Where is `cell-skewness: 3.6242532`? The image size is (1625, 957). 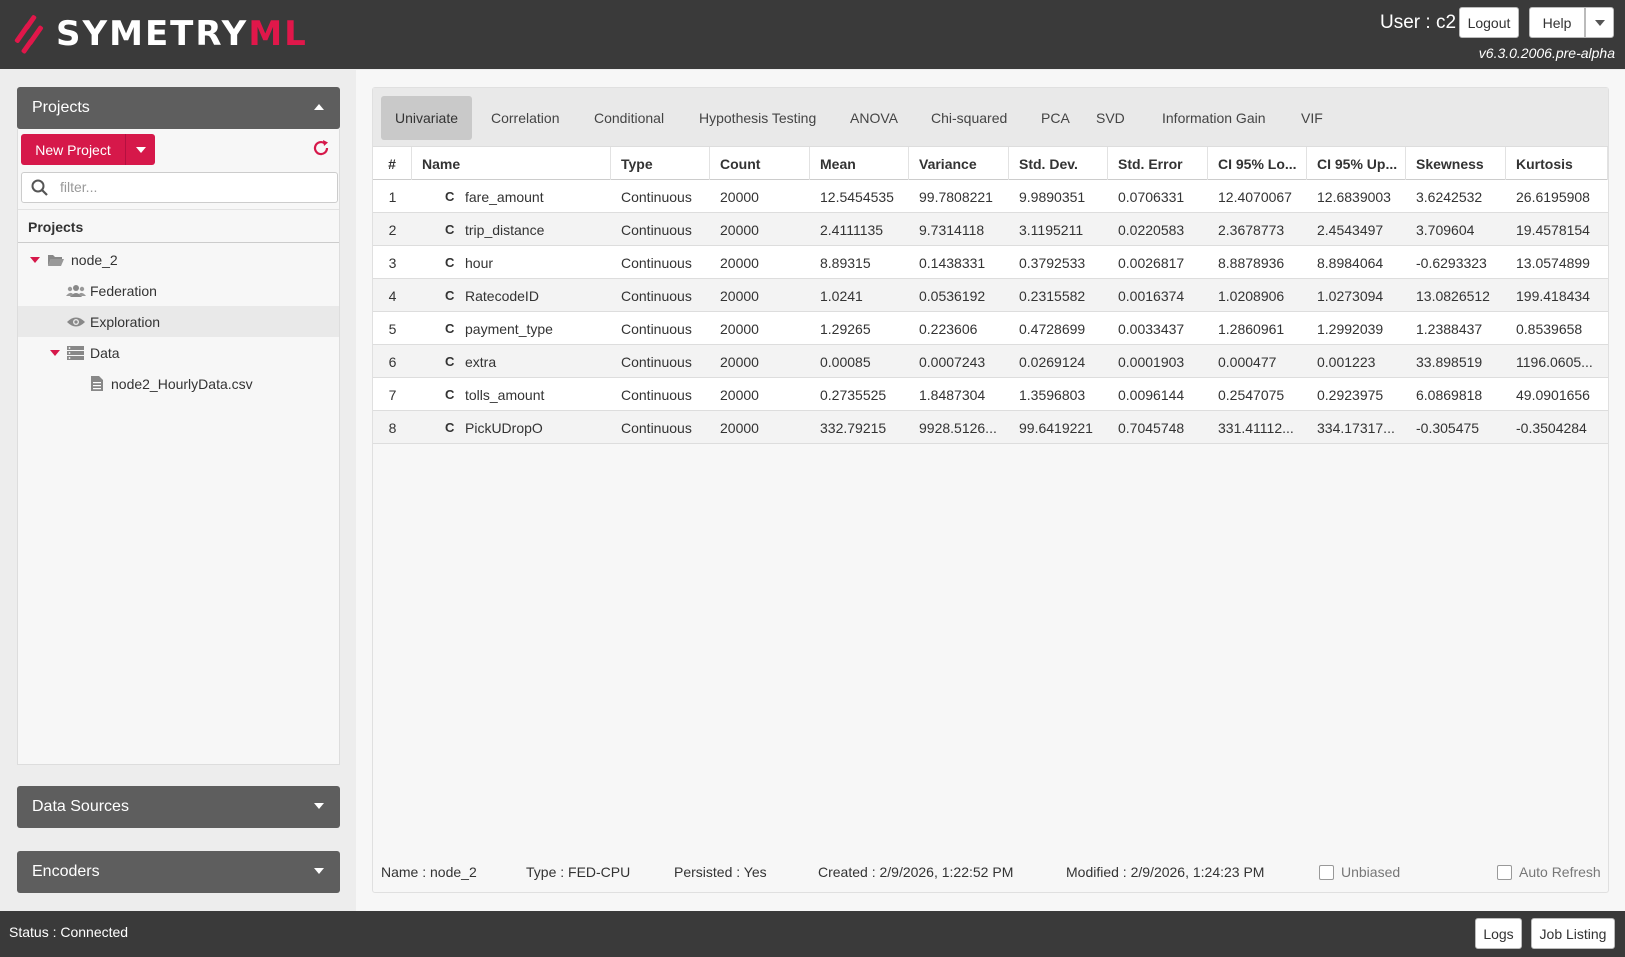 cell-skewness: 3.6242532 is located at coordinates (1449, 196).